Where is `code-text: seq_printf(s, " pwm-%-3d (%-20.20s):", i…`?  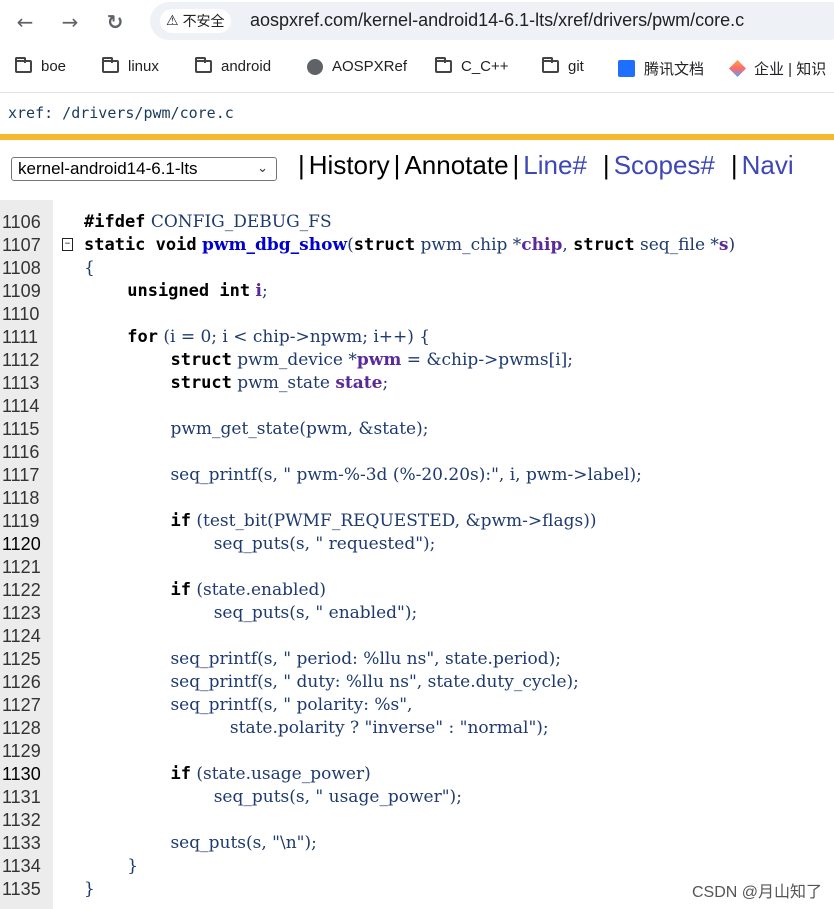
code-text: seq_printf(s, " pwm-%-3d (%-20.20s):", i… is located at coordinates (363, 475).